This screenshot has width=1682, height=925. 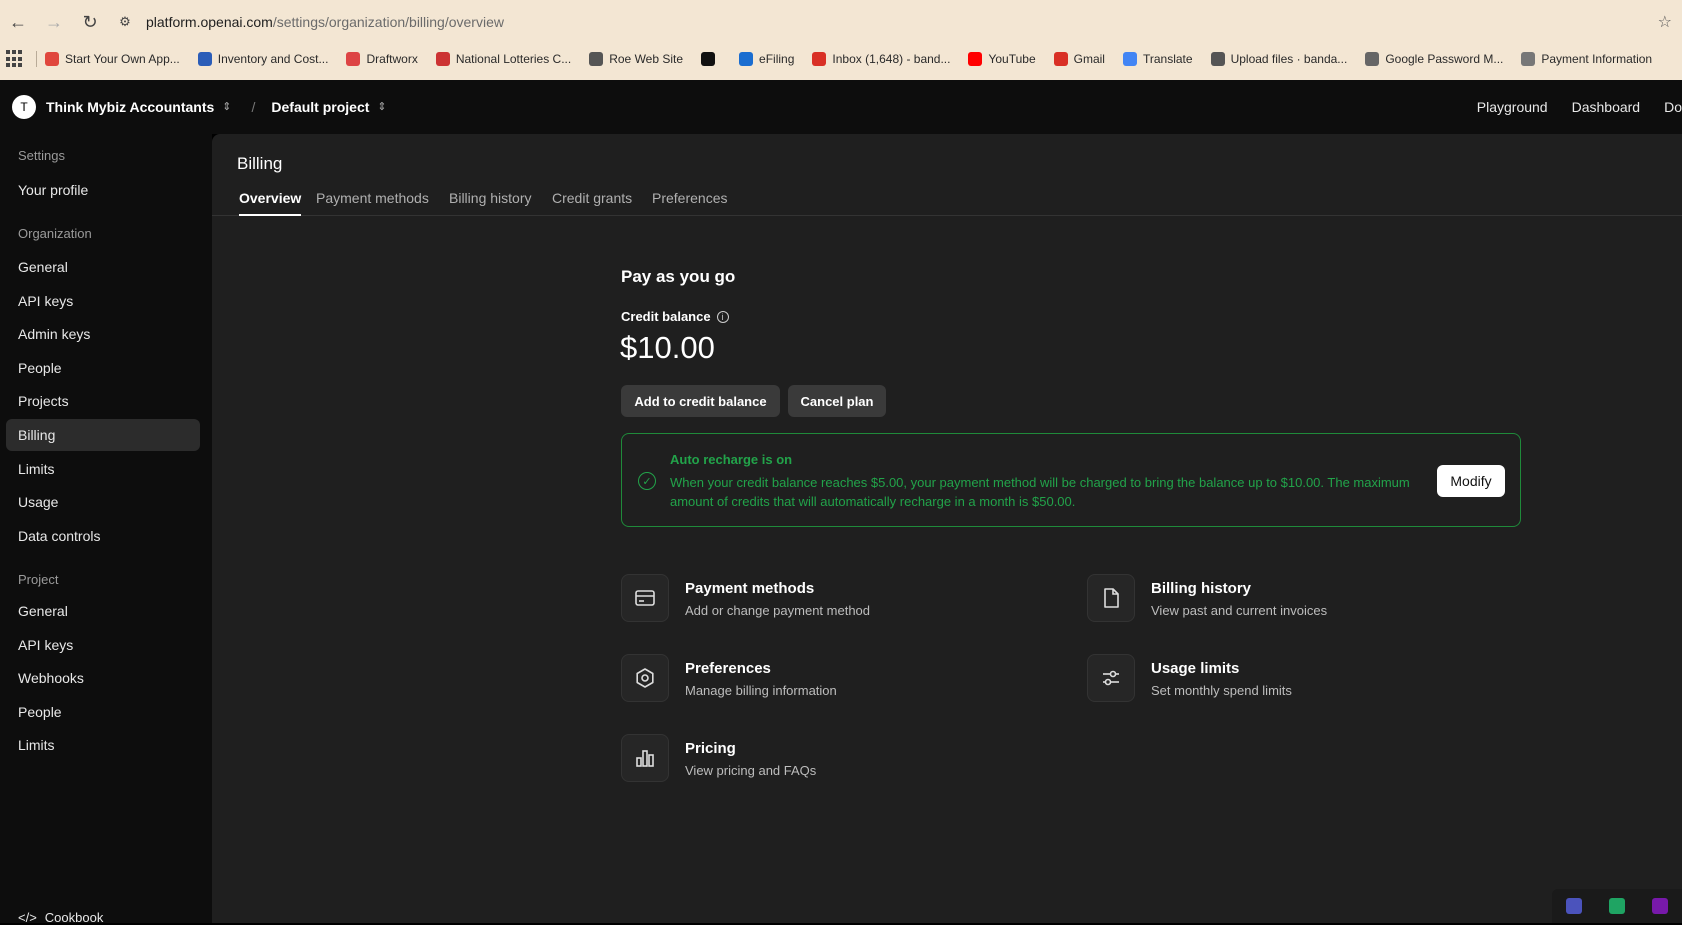 I want to click on card-desc: Set monthly spend limits, so click(x=1221, y=690).